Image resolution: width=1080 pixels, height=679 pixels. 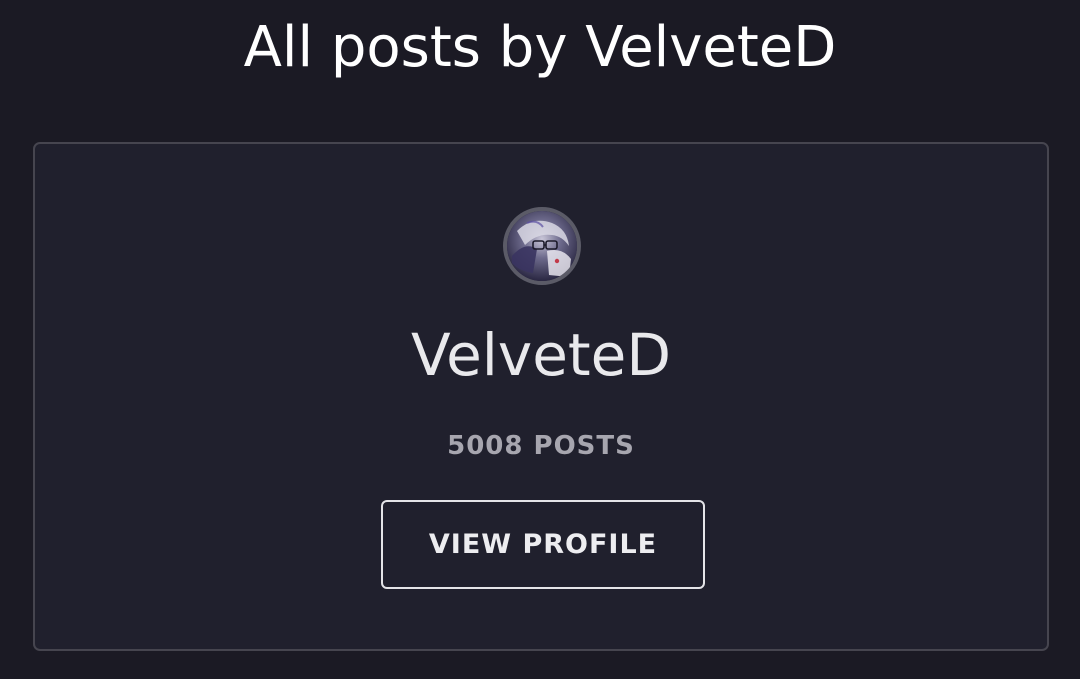 I want to click on username: VelveteD, so click(x=541, y=355).